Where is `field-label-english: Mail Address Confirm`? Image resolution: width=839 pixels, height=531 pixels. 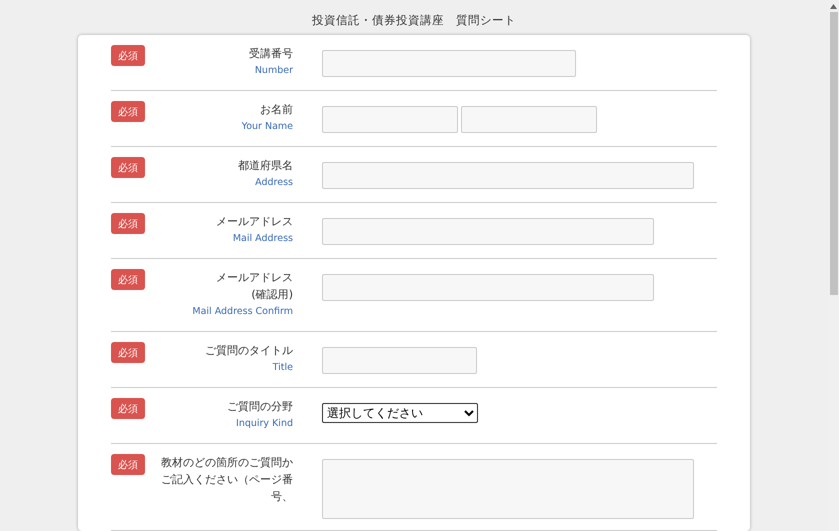
field-label-english: Mail Address Confirm is located at coordinates (242, 312).